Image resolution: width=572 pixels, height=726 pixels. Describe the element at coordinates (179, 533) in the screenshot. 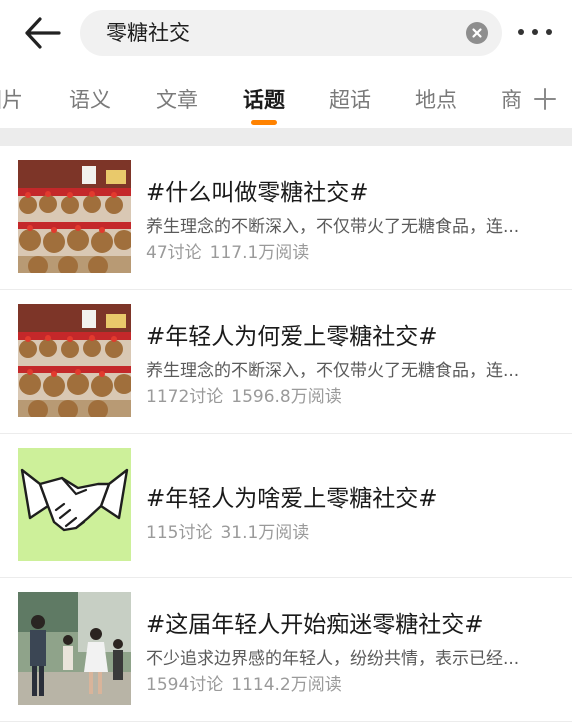

I see `discussion-count: 115讨论` at that location.